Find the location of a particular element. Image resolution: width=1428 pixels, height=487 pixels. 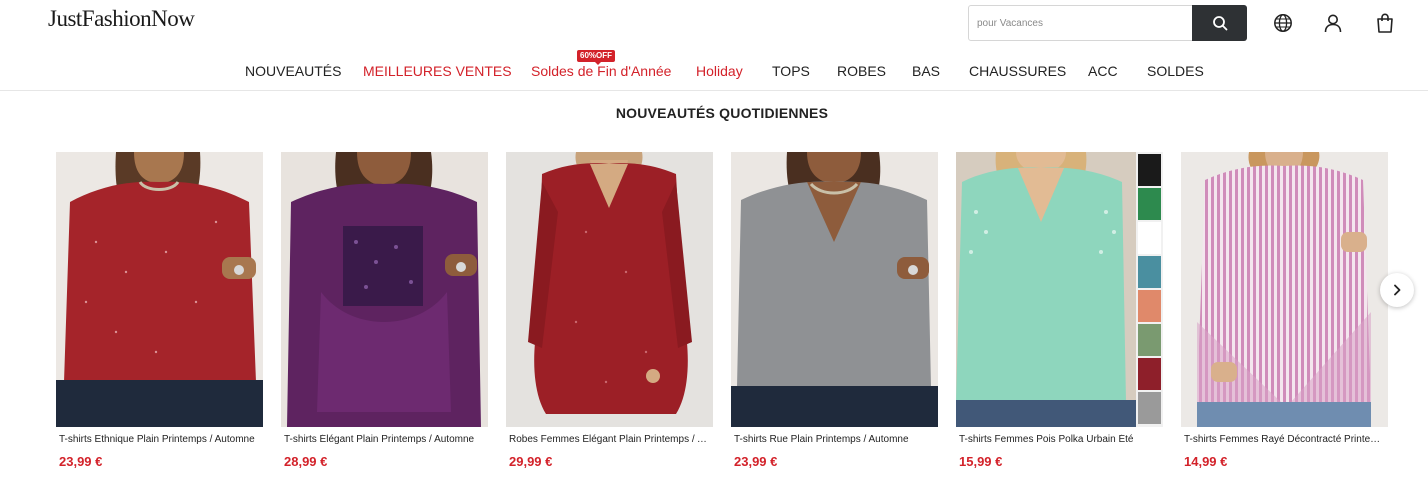

nav-item-tops: TOPS is located at coordinates (791, 71).